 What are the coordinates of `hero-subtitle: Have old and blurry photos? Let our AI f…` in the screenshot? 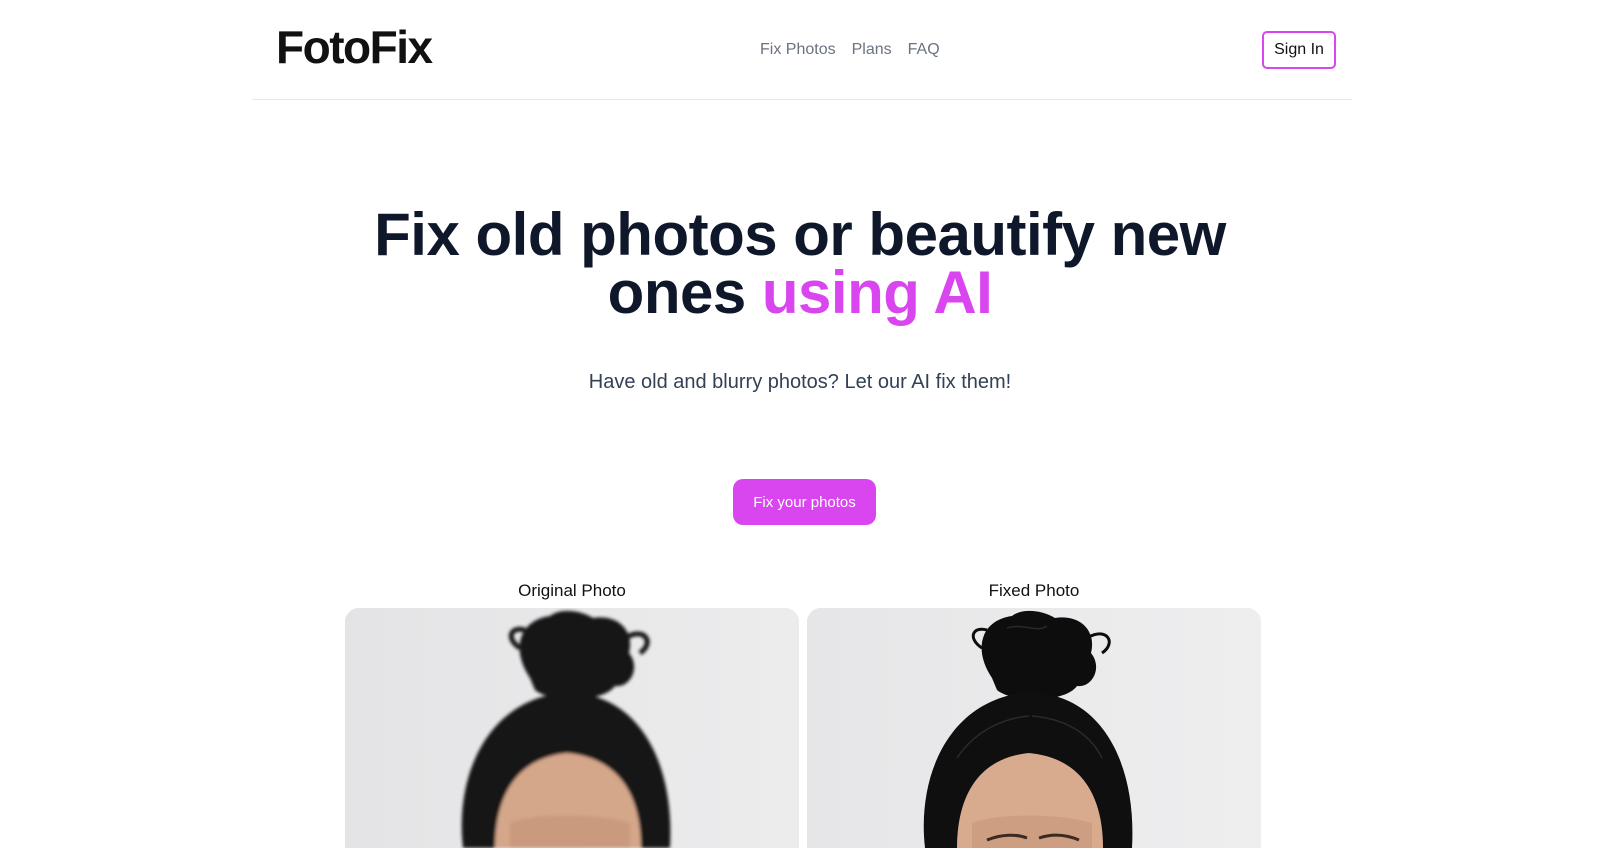 It's located at (800, 382).